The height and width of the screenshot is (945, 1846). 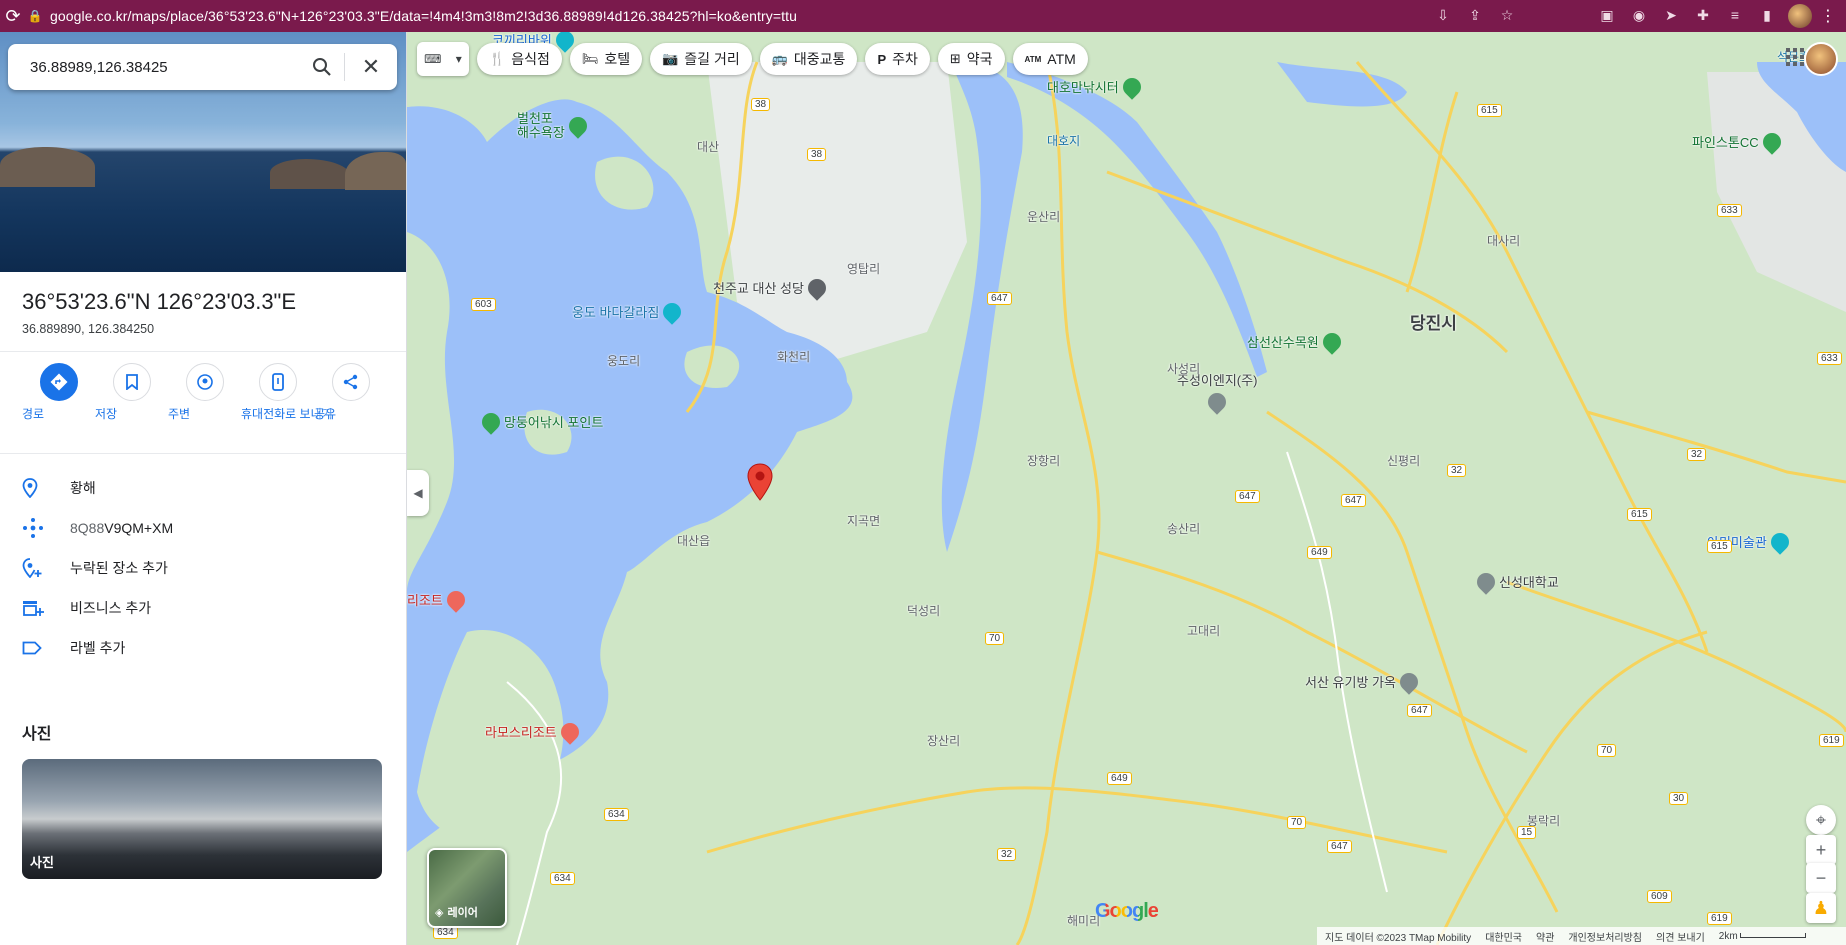 What do you see at coordinates (203, 453) in the screenshot?
I see `divider` at bounding box center [203, 453].